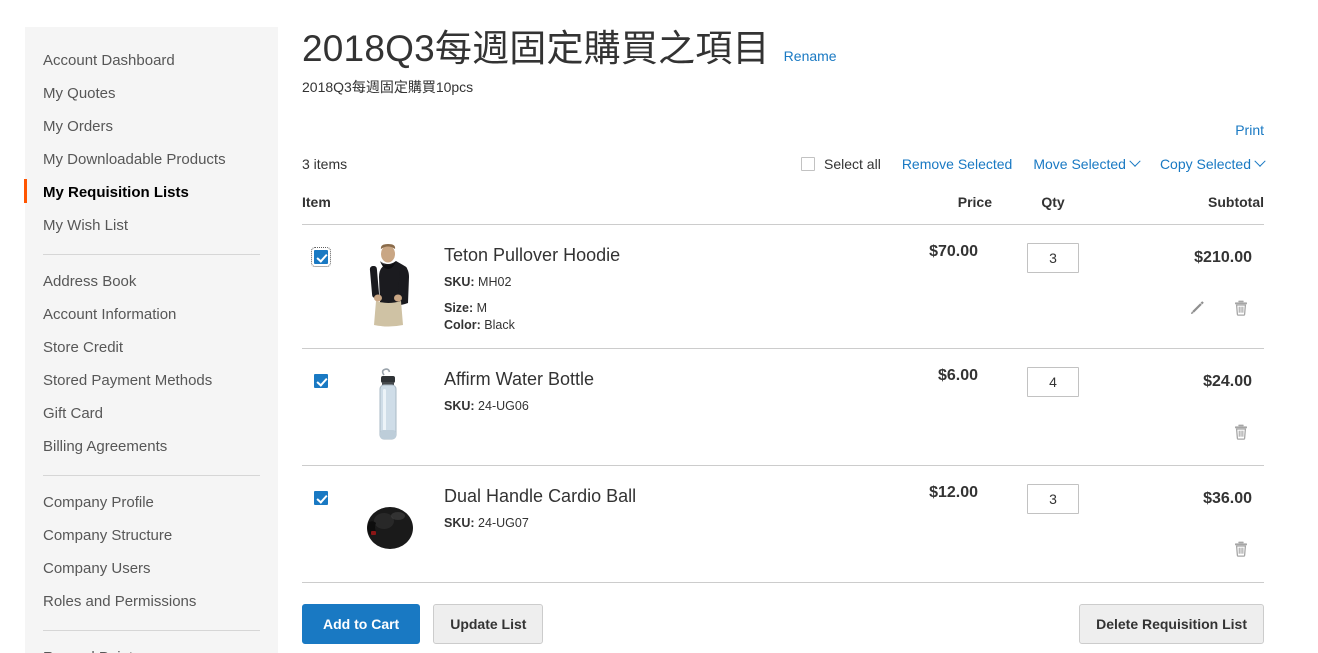 The height and width of the screenshot is (653, 1318). I want to click on cell-price: $70.00, so click(927, 286).